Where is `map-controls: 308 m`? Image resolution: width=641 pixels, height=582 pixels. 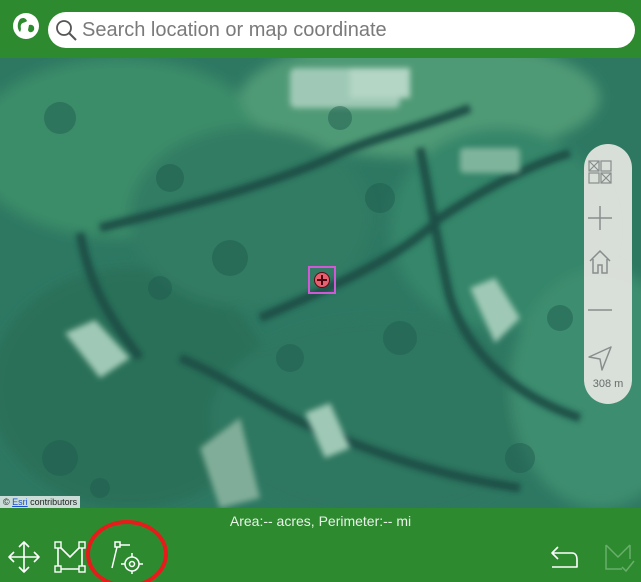
map-controls: 308 m is located at coordinates (608, 274).